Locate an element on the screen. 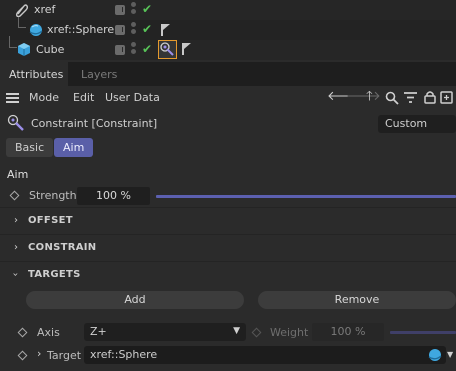 Image resolution: width=456 pixels, height=371 pixels. menu-edit: Edit is located at coordinates (83, 97).